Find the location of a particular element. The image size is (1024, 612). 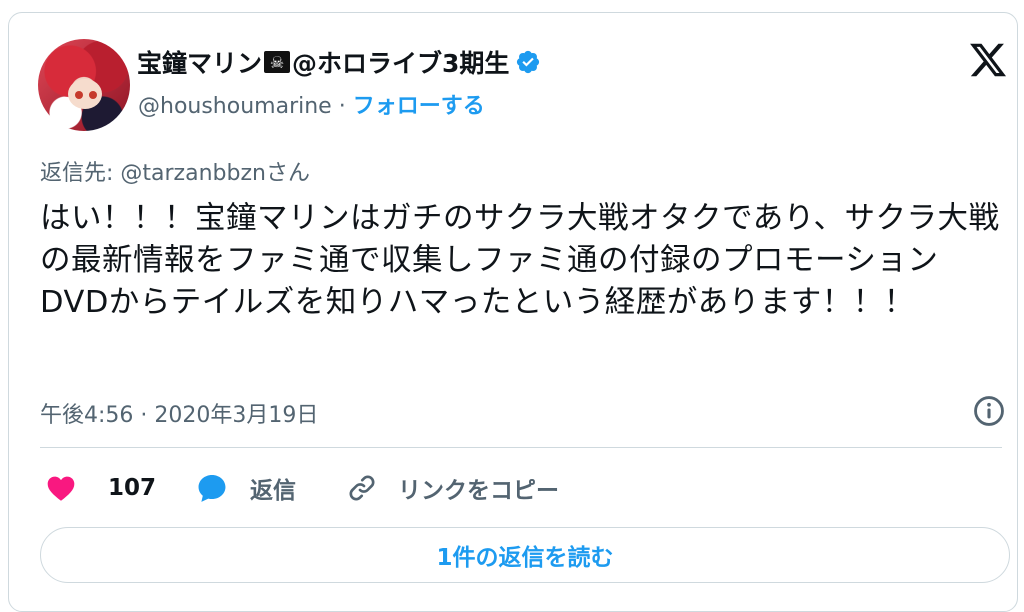

author-name-suffix: @ホロライブ3期生 is located at coordinates (401, 63).